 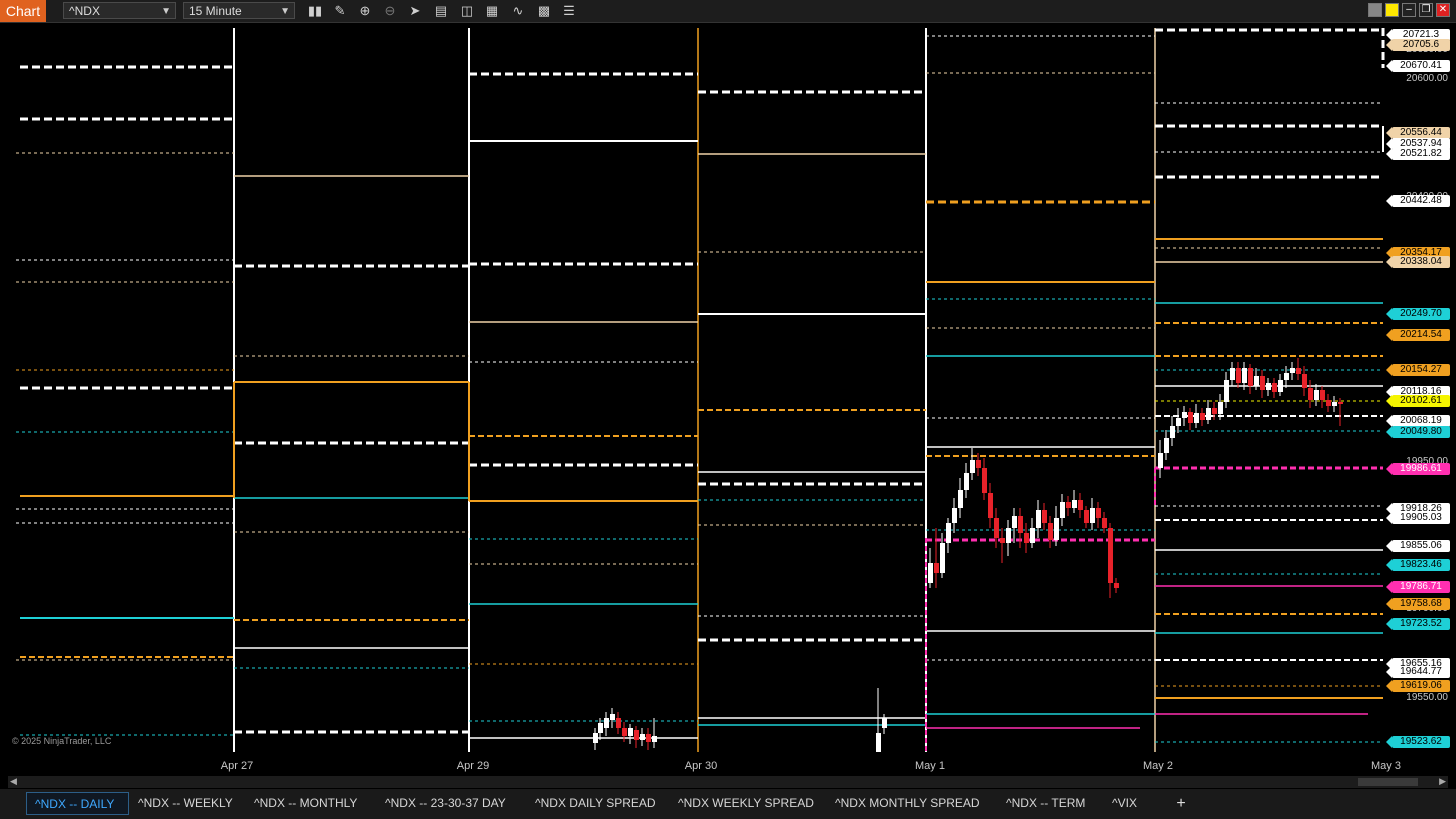 What do you see at coordinates (544, 11) in the screenshot?
I see `strategies-icon: ▩` at bounding box center [544, 11].